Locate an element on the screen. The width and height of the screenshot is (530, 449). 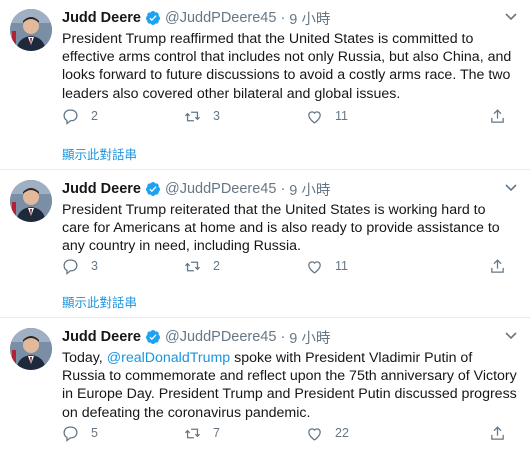
tweet-actions: 5 7 22 is located at coordinates (283, 433).